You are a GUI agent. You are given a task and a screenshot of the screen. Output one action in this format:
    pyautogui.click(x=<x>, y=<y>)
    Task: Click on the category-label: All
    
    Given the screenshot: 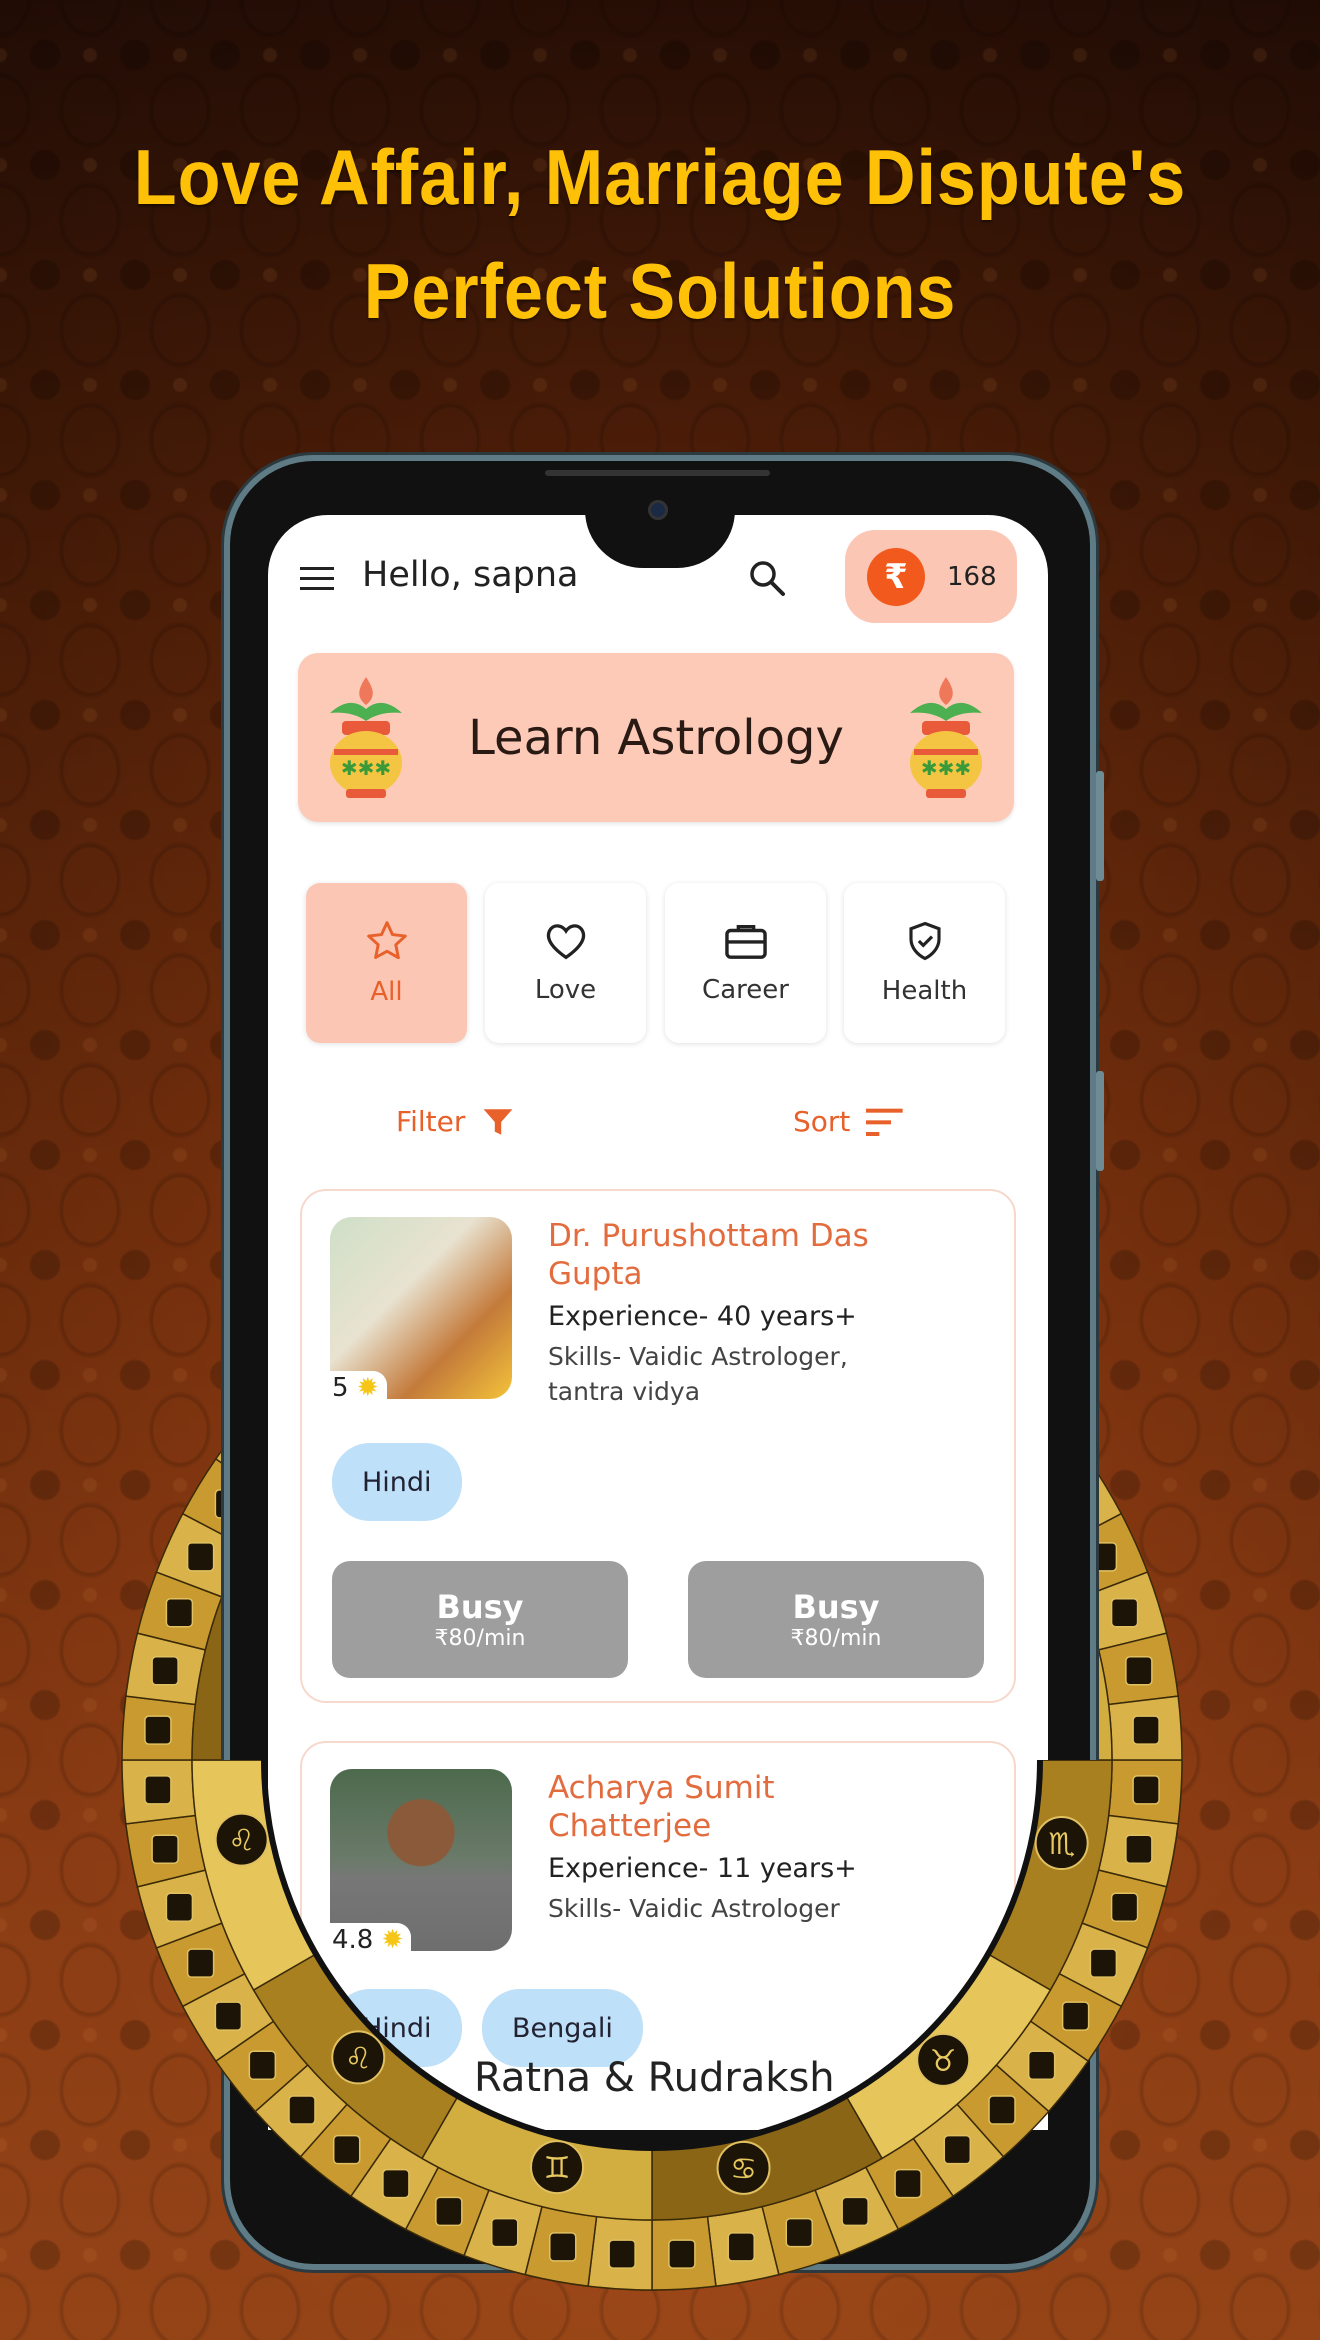 What is the action you would take?
    pyautogui.click(x=386, y=992)
    